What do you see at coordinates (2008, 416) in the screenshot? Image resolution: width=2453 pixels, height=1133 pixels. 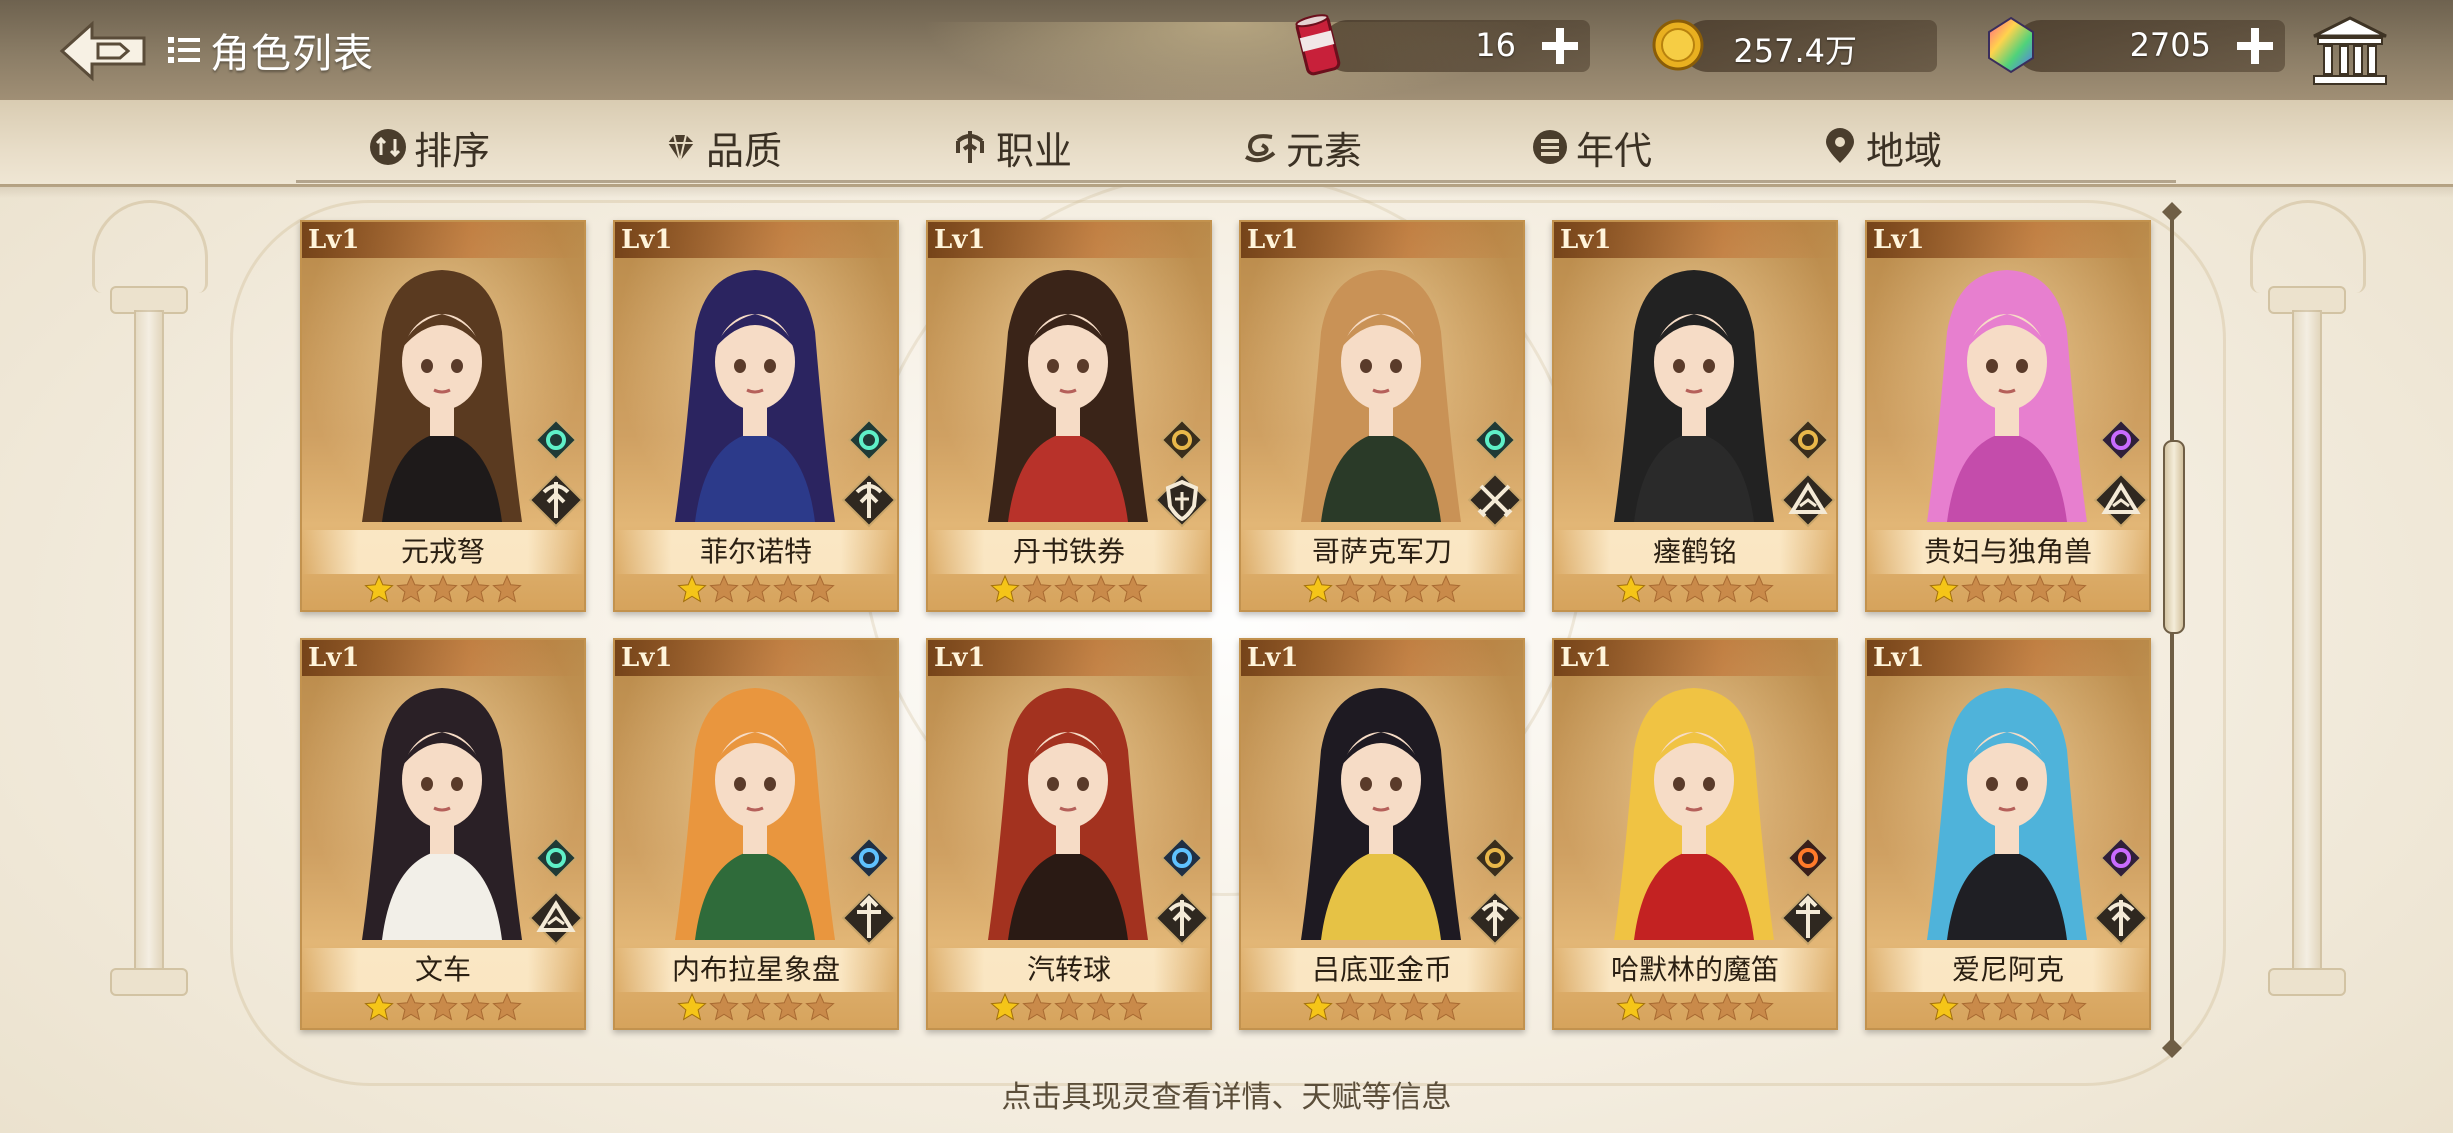 I see `character-card-6: Lv1 贵妇与独角兽` at bounding box center [2008, 416].